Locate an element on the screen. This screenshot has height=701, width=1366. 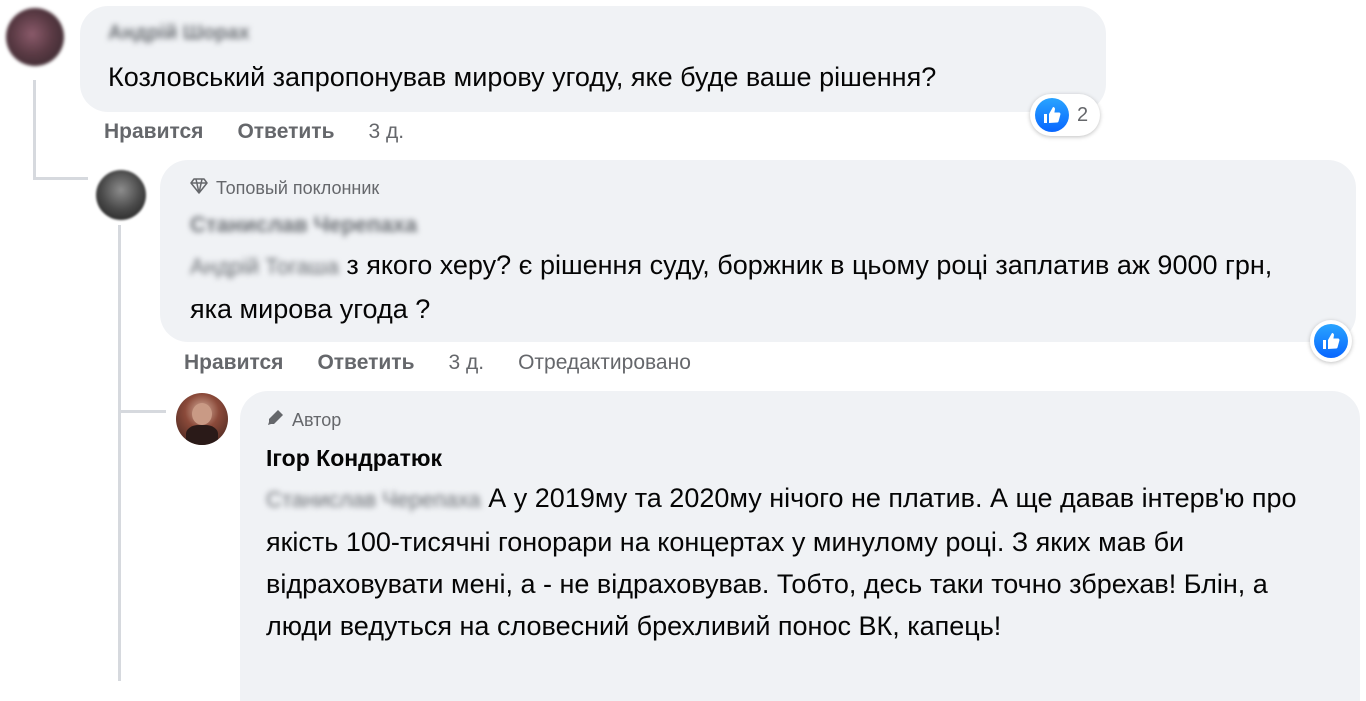
author-badge: Автор is located at coordinates (303, 420).